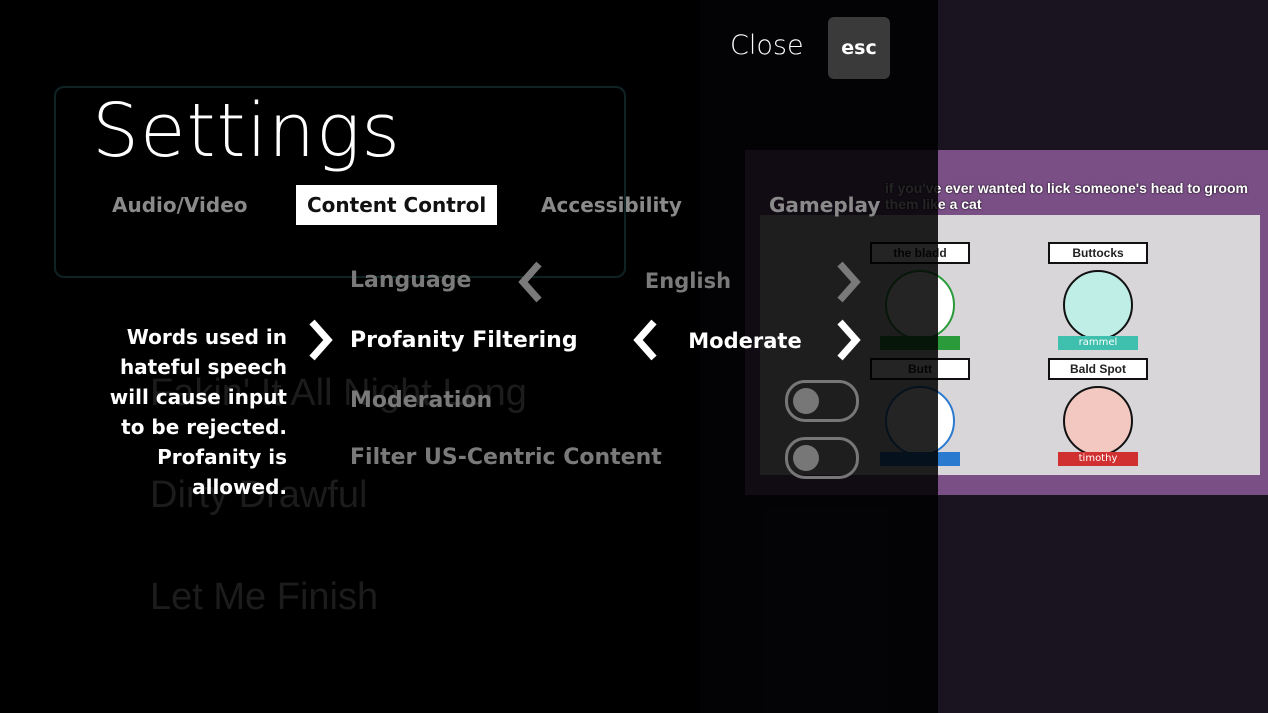 Image resolution: width=1268 pixels, height=713 pixels. What do you see at coordinates (464, 340) in the screenshot?
I see `setting-profanity-label: Profanity Filtering` at bounding box center [464, 340].